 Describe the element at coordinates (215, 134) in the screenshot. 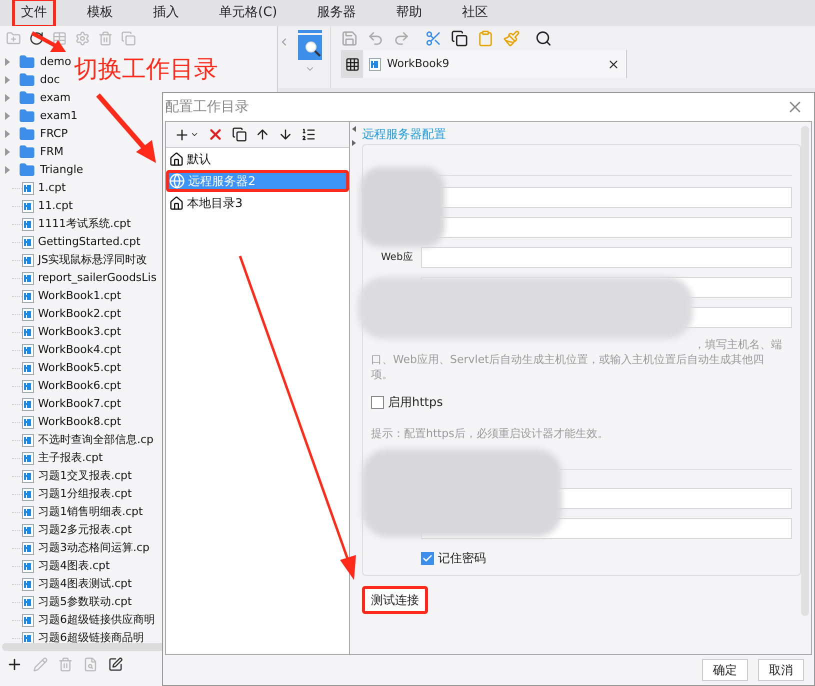

I see `delete-icon` at that location.